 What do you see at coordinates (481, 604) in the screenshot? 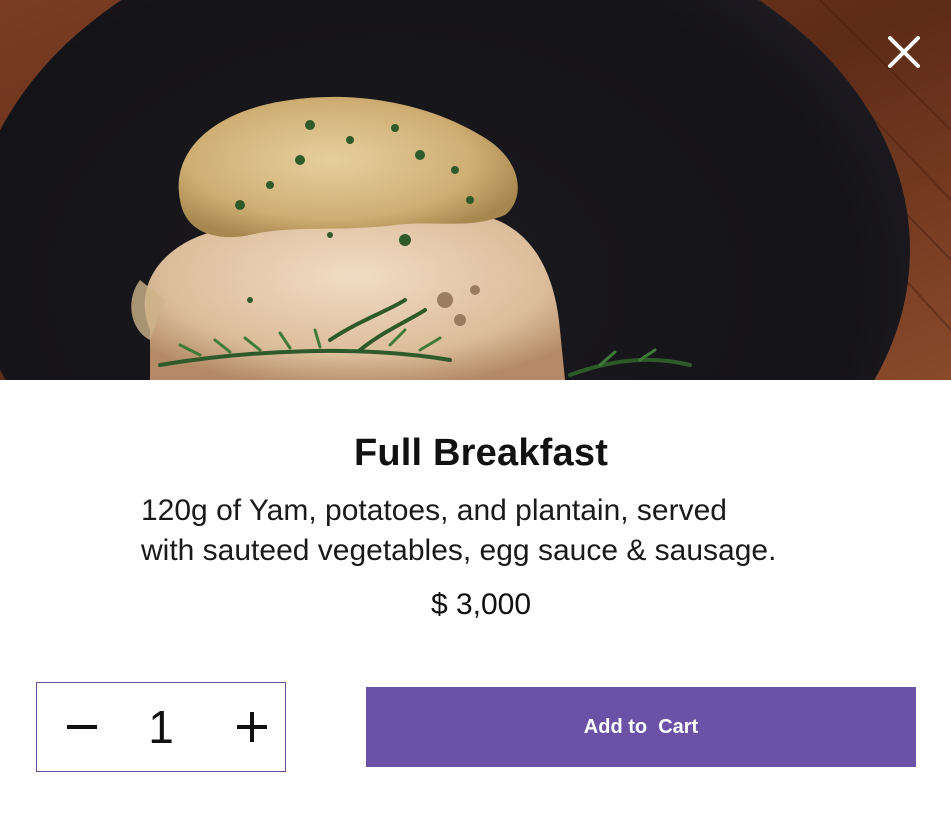
I see `product-price: $ 3,000` at bounding box center [481, 604].